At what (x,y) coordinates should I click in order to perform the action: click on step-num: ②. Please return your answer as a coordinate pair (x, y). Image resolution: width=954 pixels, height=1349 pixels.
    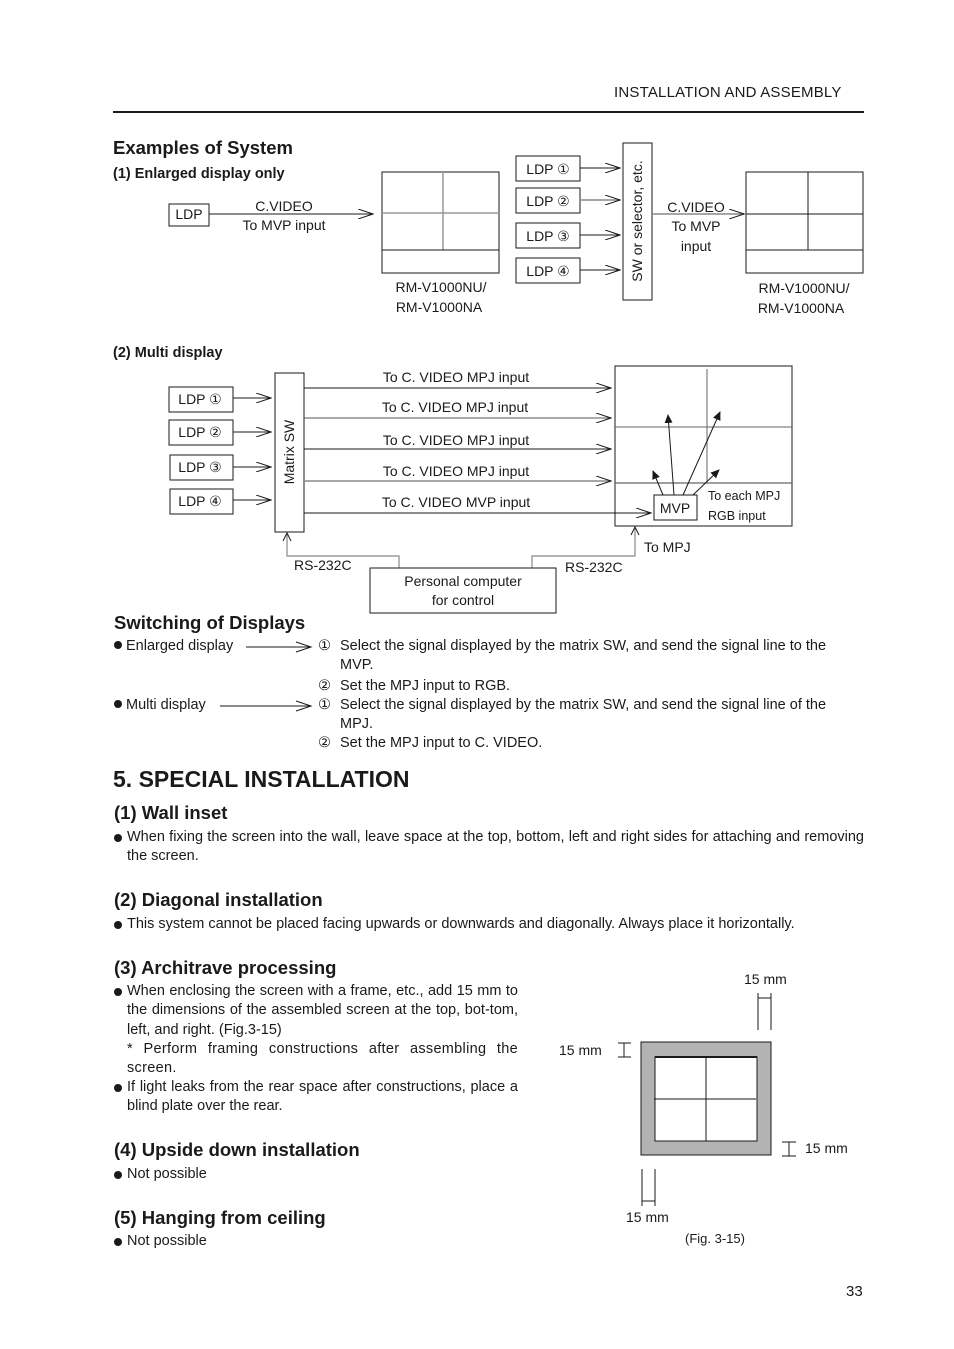
    Looking at the image, I should click on (324, 743).